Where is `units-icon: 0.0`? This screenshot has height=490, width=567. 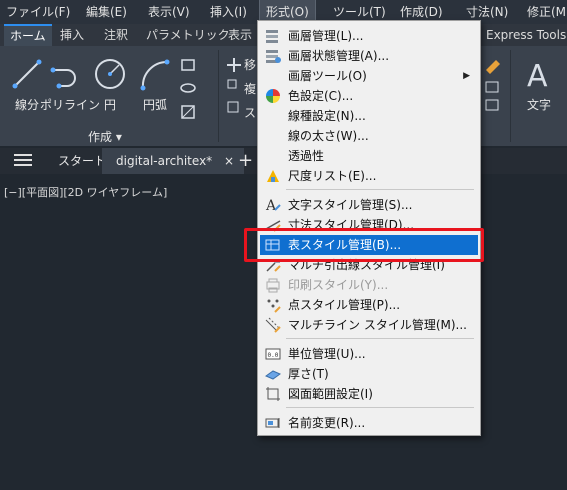
units-icon: 0.0 is located at coordinates (273, 354).